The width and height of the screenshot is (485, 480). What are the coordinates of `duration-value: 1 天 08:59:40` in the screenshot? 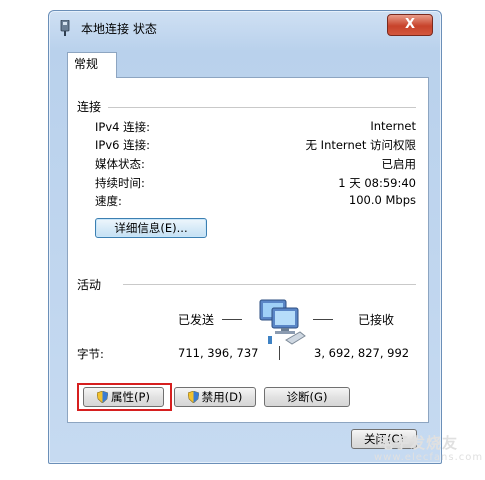 It's located at (377, 183).